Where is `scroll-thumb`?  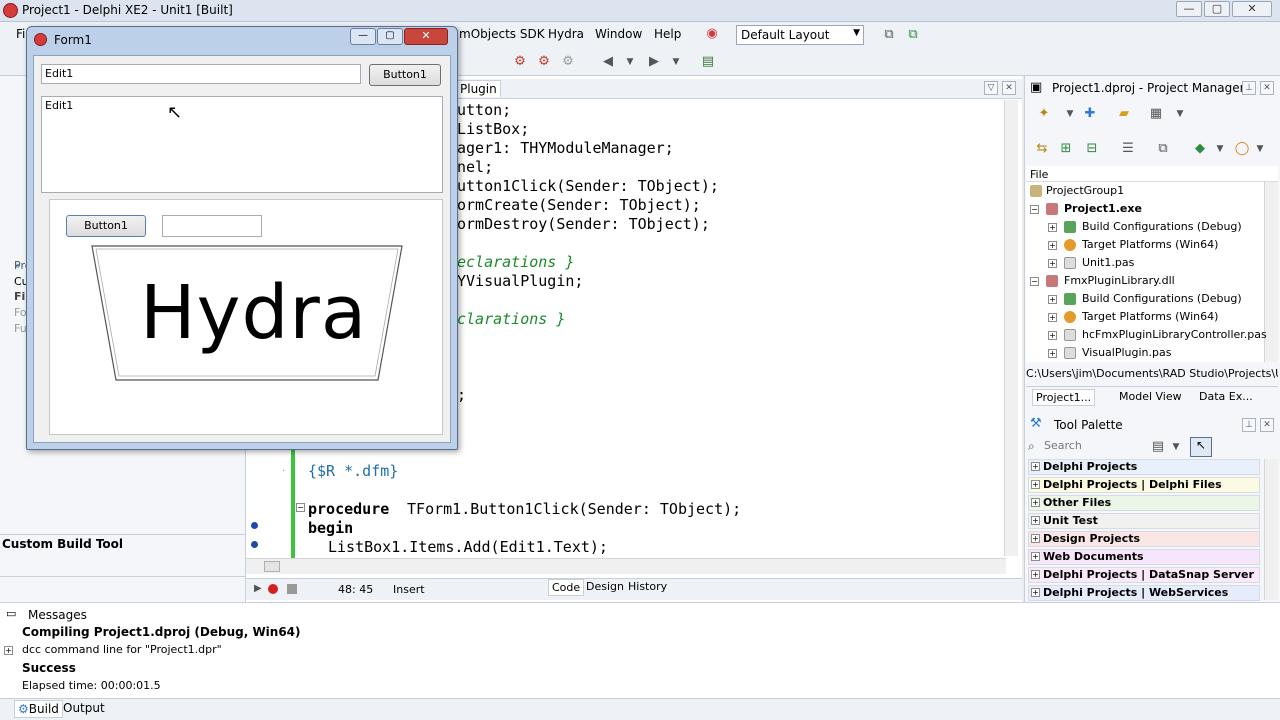 scroll-thumb is located at coordinates (272, 566).